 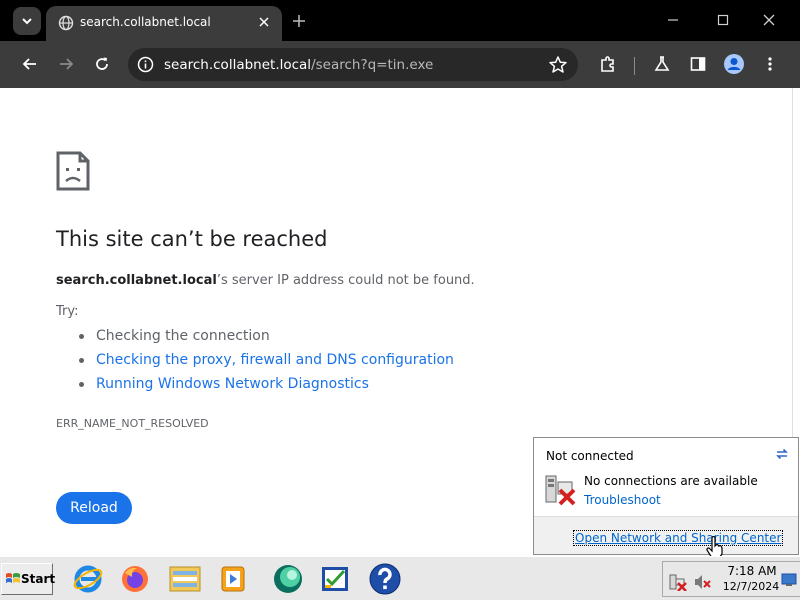 I want to click on taskbar: Start 7:18 AM 12/7/2024, so click(x=400, y=578).